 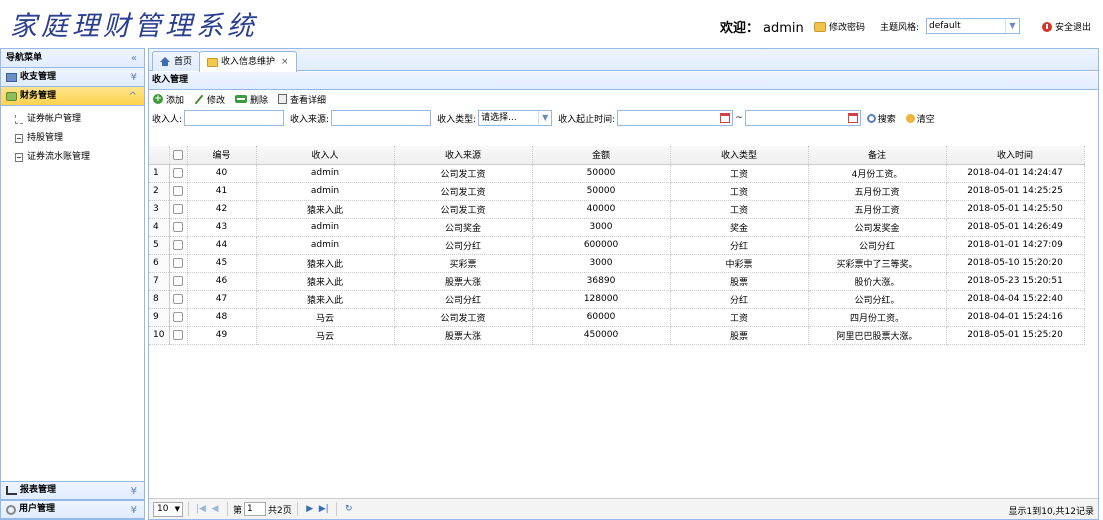 I want to click on table-cell: 2018-05-01 14:25:25, so click(x=1015, y=191).